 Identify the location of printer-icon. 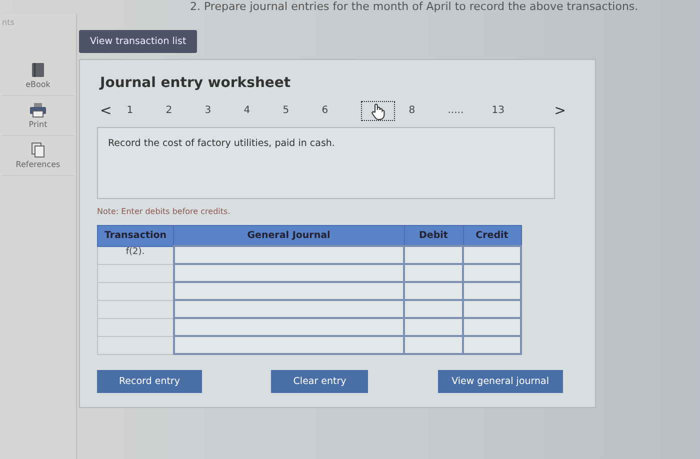
(38, 110).